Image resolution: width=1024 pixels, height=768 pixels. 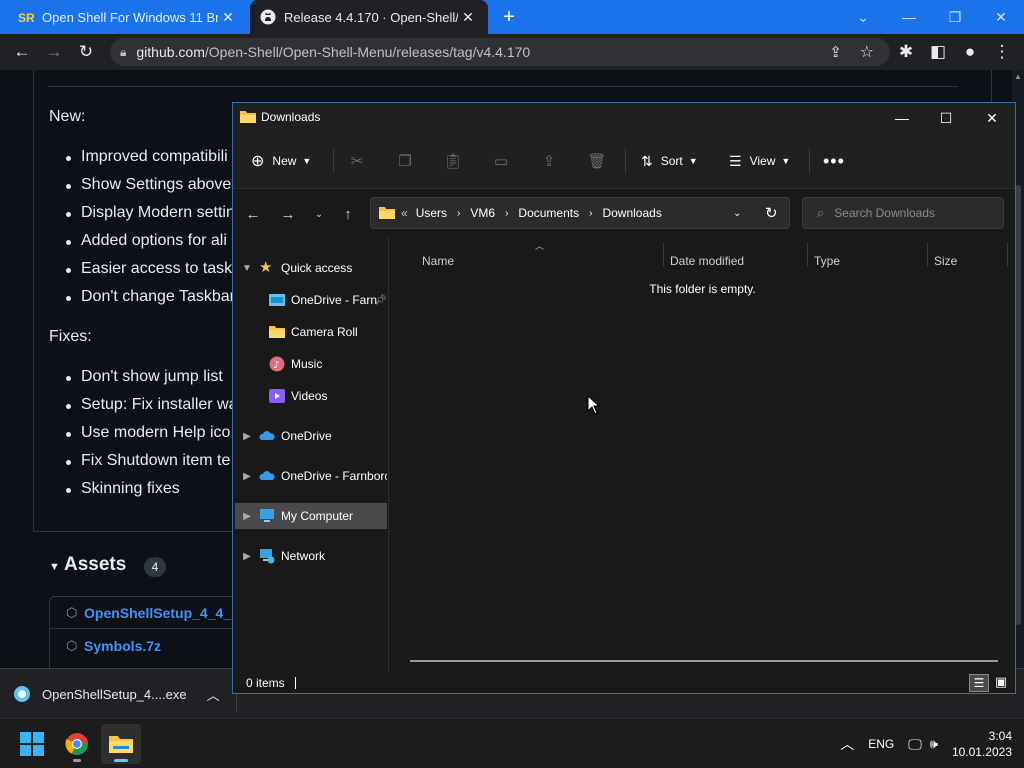 What do you see at coordinates (404, 213) in the screenshot?
I see `overflow-breadcrumb: «` at bounding box center [404, 213].